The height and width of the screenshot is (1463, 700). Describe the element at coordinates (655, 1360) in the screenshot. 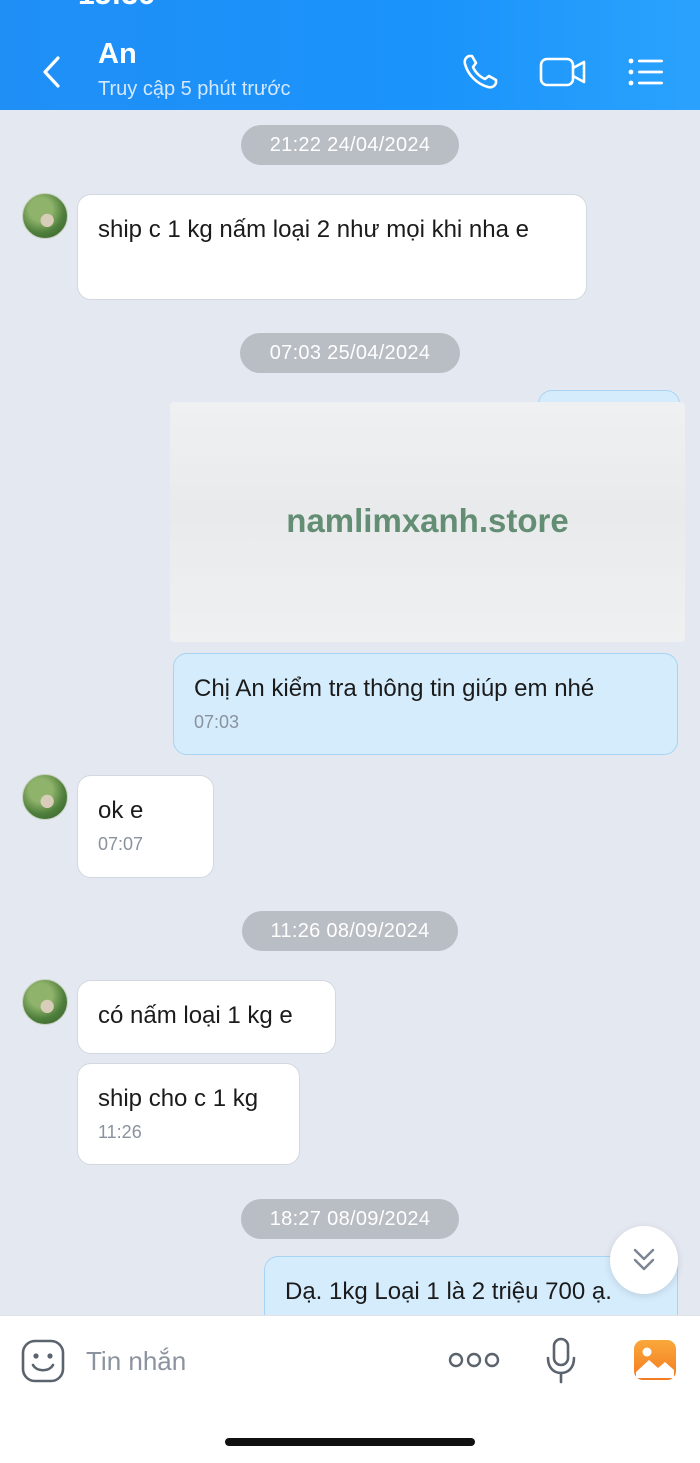

I see `image-gallery-icon` at that location.